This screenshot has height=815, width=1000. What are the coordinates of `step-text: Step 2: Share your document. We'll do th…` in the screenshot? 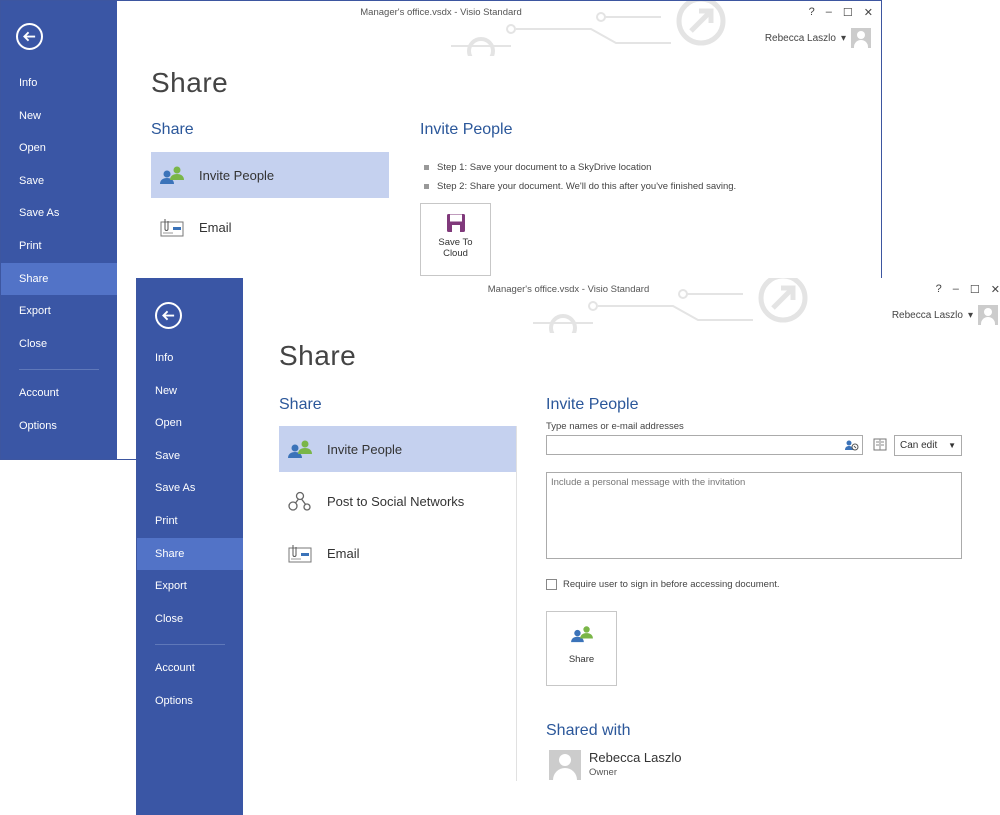 It's located at (587, 186).